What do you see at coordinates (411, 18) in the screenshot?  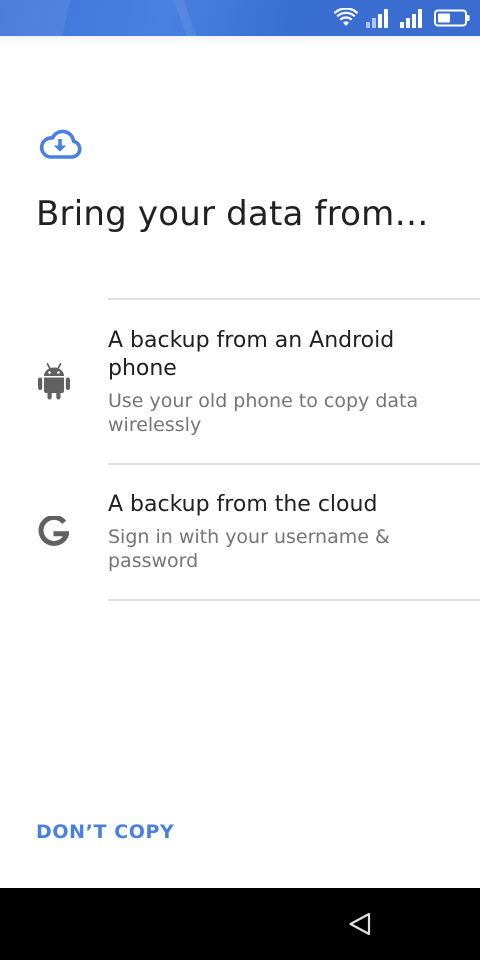 I see `signal-sim2-icon` at bounding box center [411, 18].